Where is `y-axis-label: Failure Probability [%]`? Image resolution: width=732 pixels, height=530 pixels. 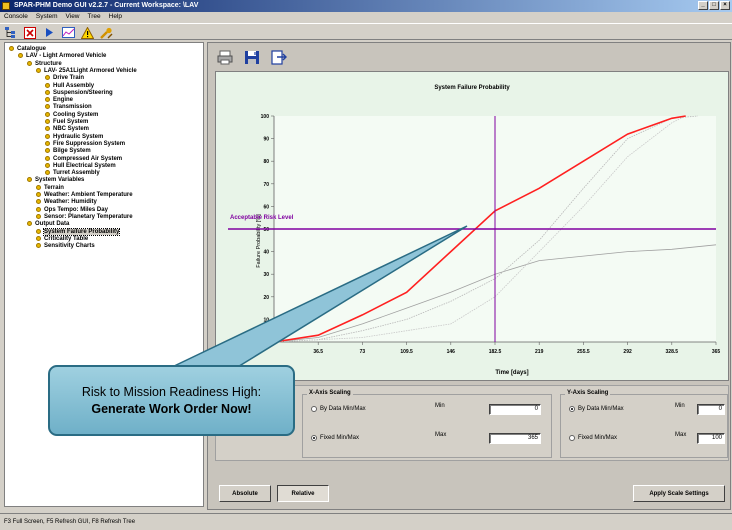 y-axis-label: Failure Probability [%] is located at coordinates (259, 241).